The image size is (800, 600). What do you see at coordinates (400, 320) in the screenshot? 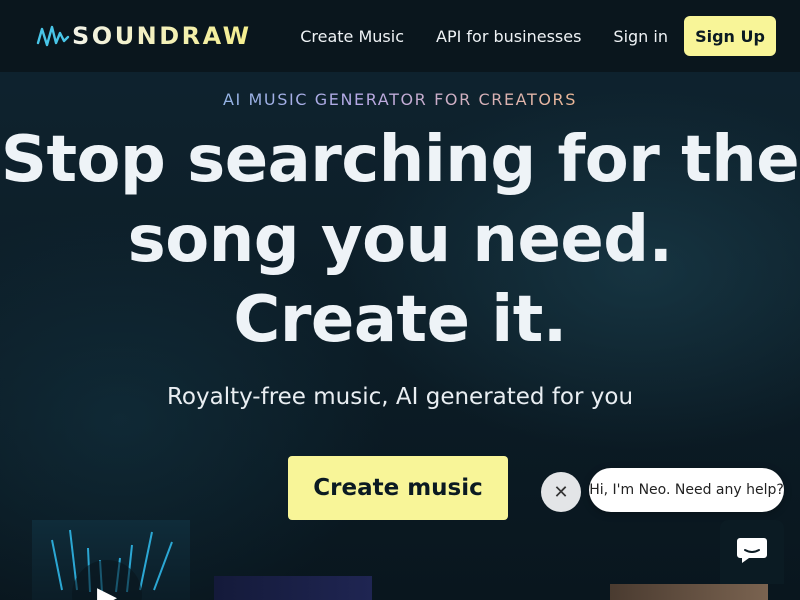
I see `headline-line-3: Create it.` at bounding box center [400, 320].